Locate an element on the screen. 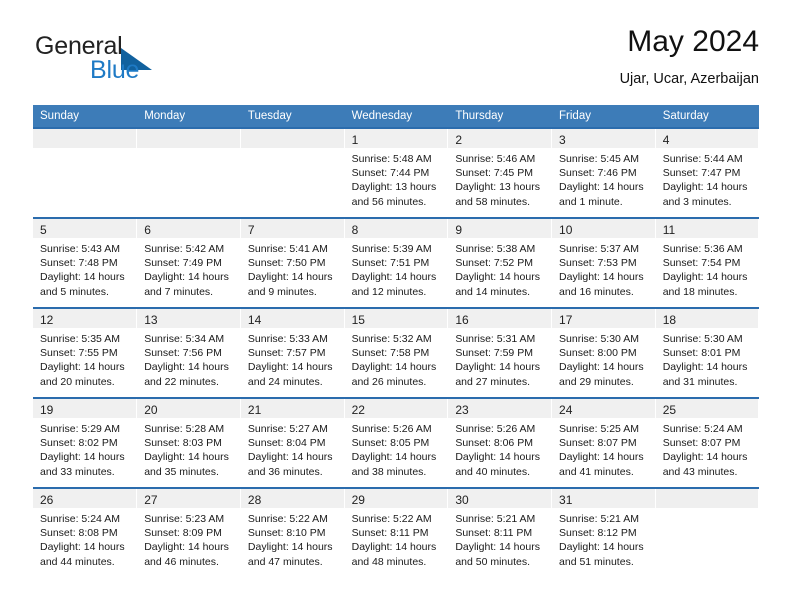 This screenshot has height=612, width=792. weekday-header-friday: Friday is located at coordinates (603, 116).